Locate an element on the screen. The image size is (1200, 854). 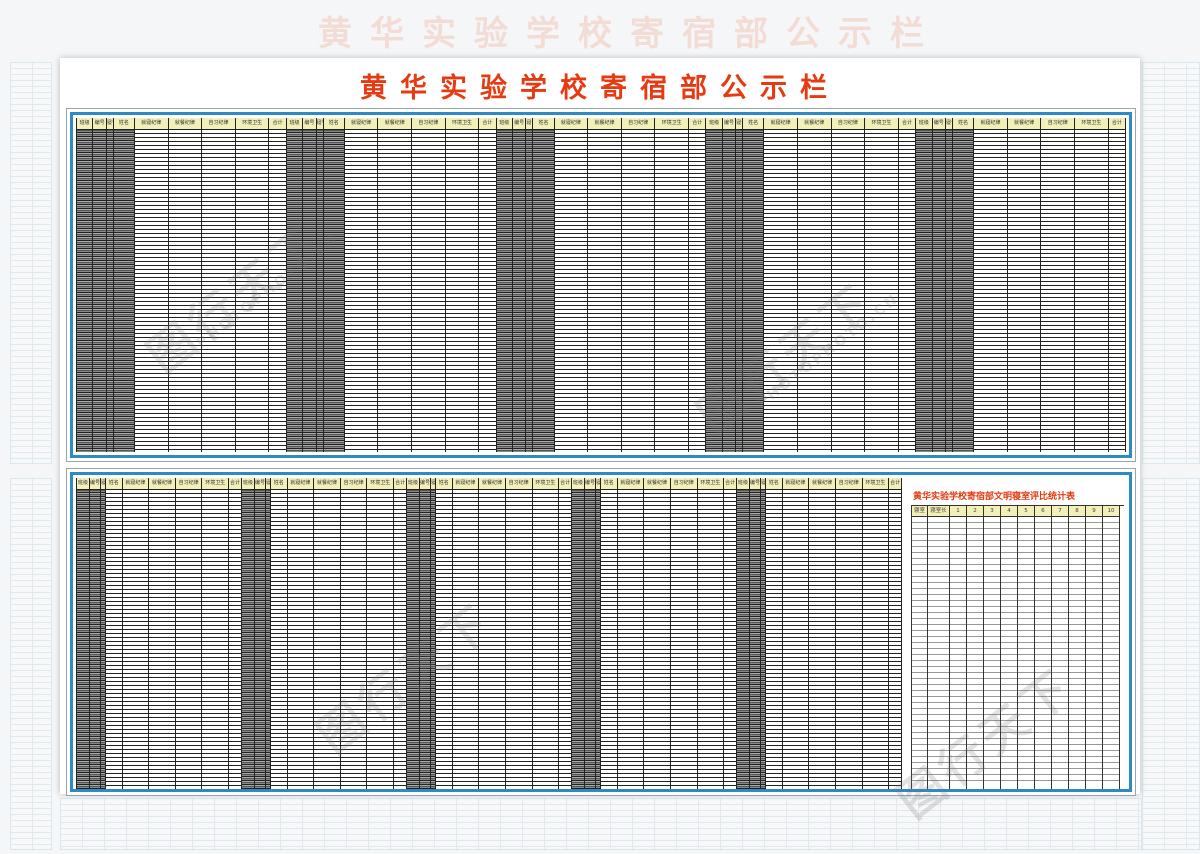
dorm-stats-table: 寝室 寝室长 1 2 3 4 5 6 7 8 9 10 is located at coordinates (1017, 647).